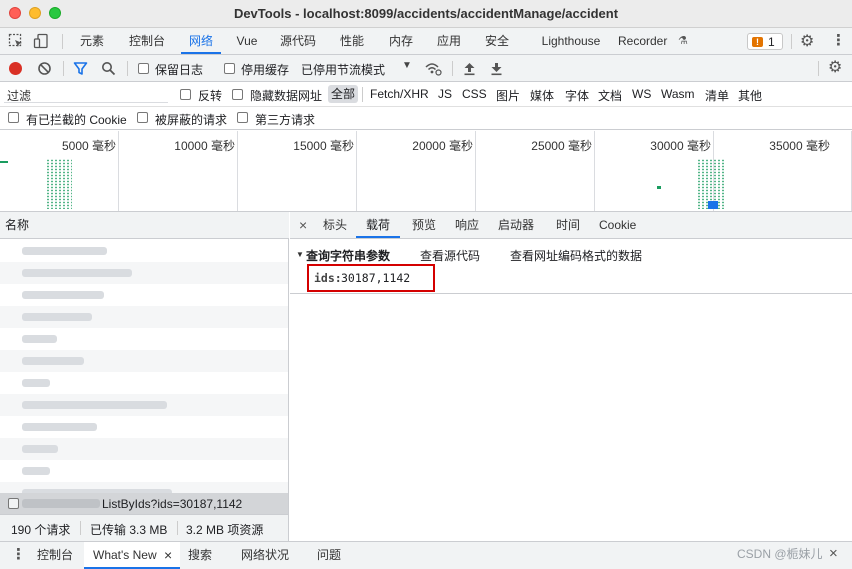  I want to click on tab-timing: 时间, so click(568, 225).